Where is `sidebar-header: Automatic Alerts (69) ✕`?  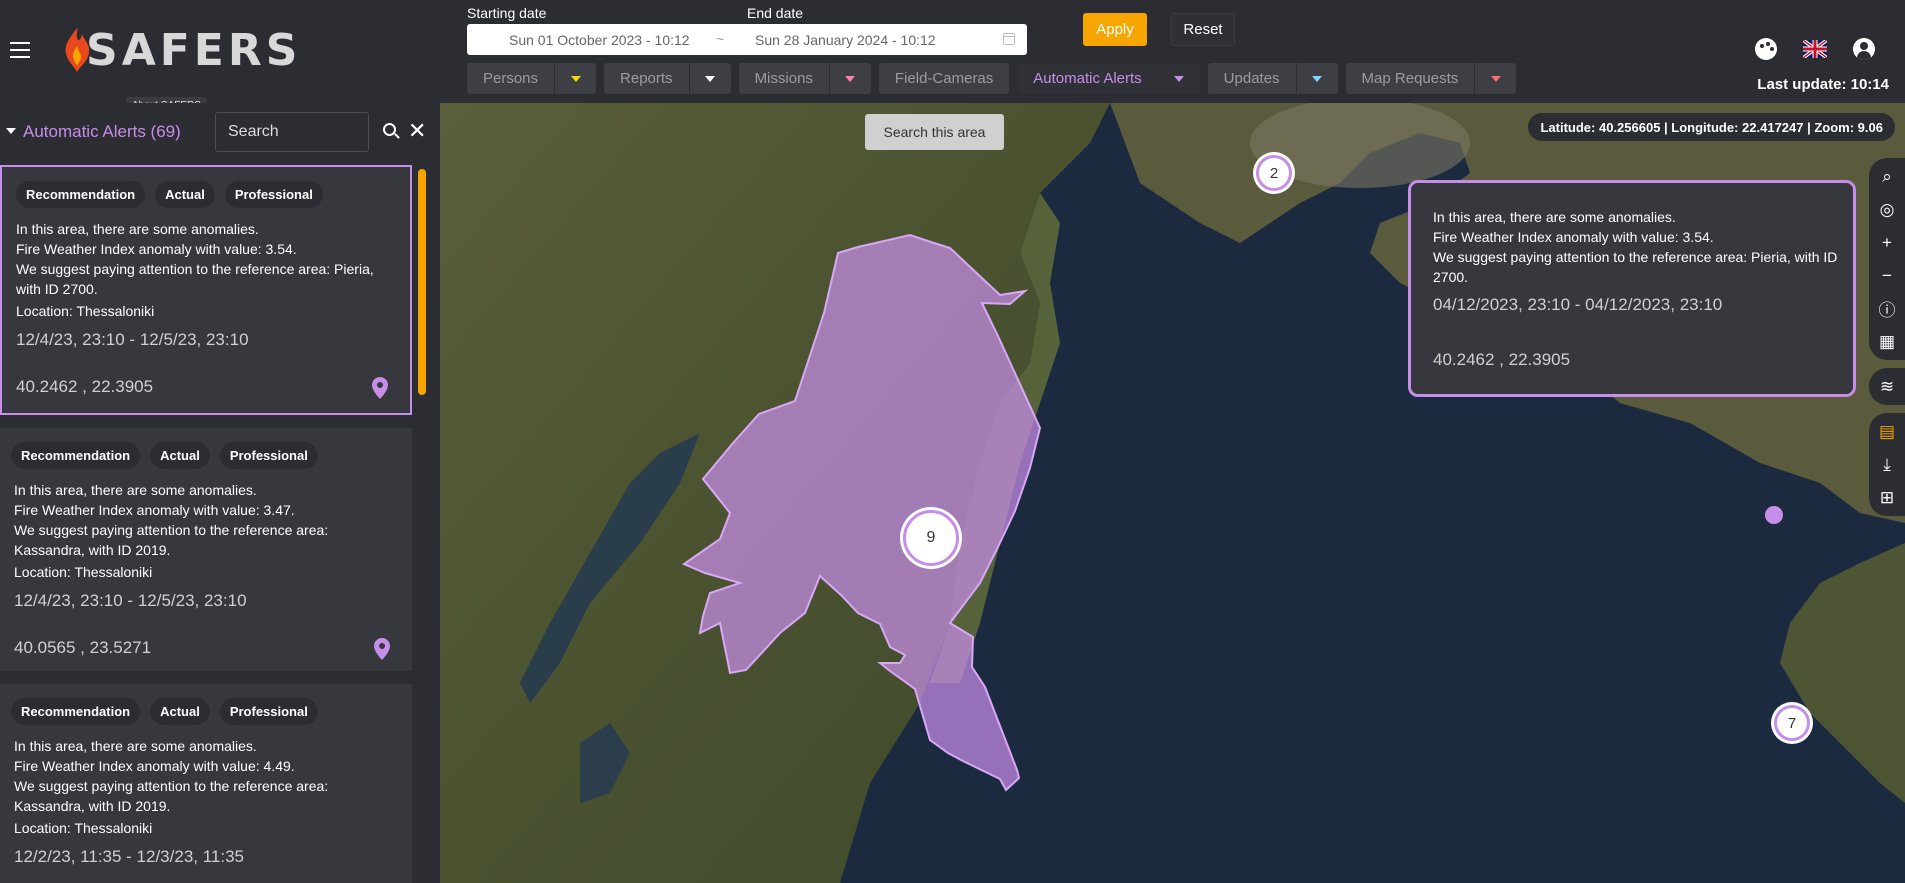 sidebar-header: Automatic Alerts (69) ✕ is located at coordinates (220, 133).